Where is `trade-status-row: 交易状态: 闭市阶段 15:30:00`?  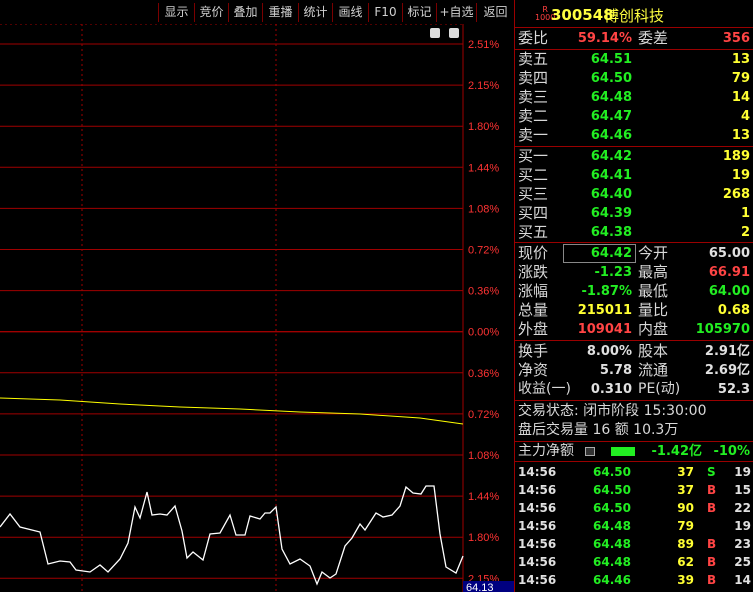 trade-status-row: 交易状态: 闭市阶段 15:30:00 is located at coordinates (634, 411).